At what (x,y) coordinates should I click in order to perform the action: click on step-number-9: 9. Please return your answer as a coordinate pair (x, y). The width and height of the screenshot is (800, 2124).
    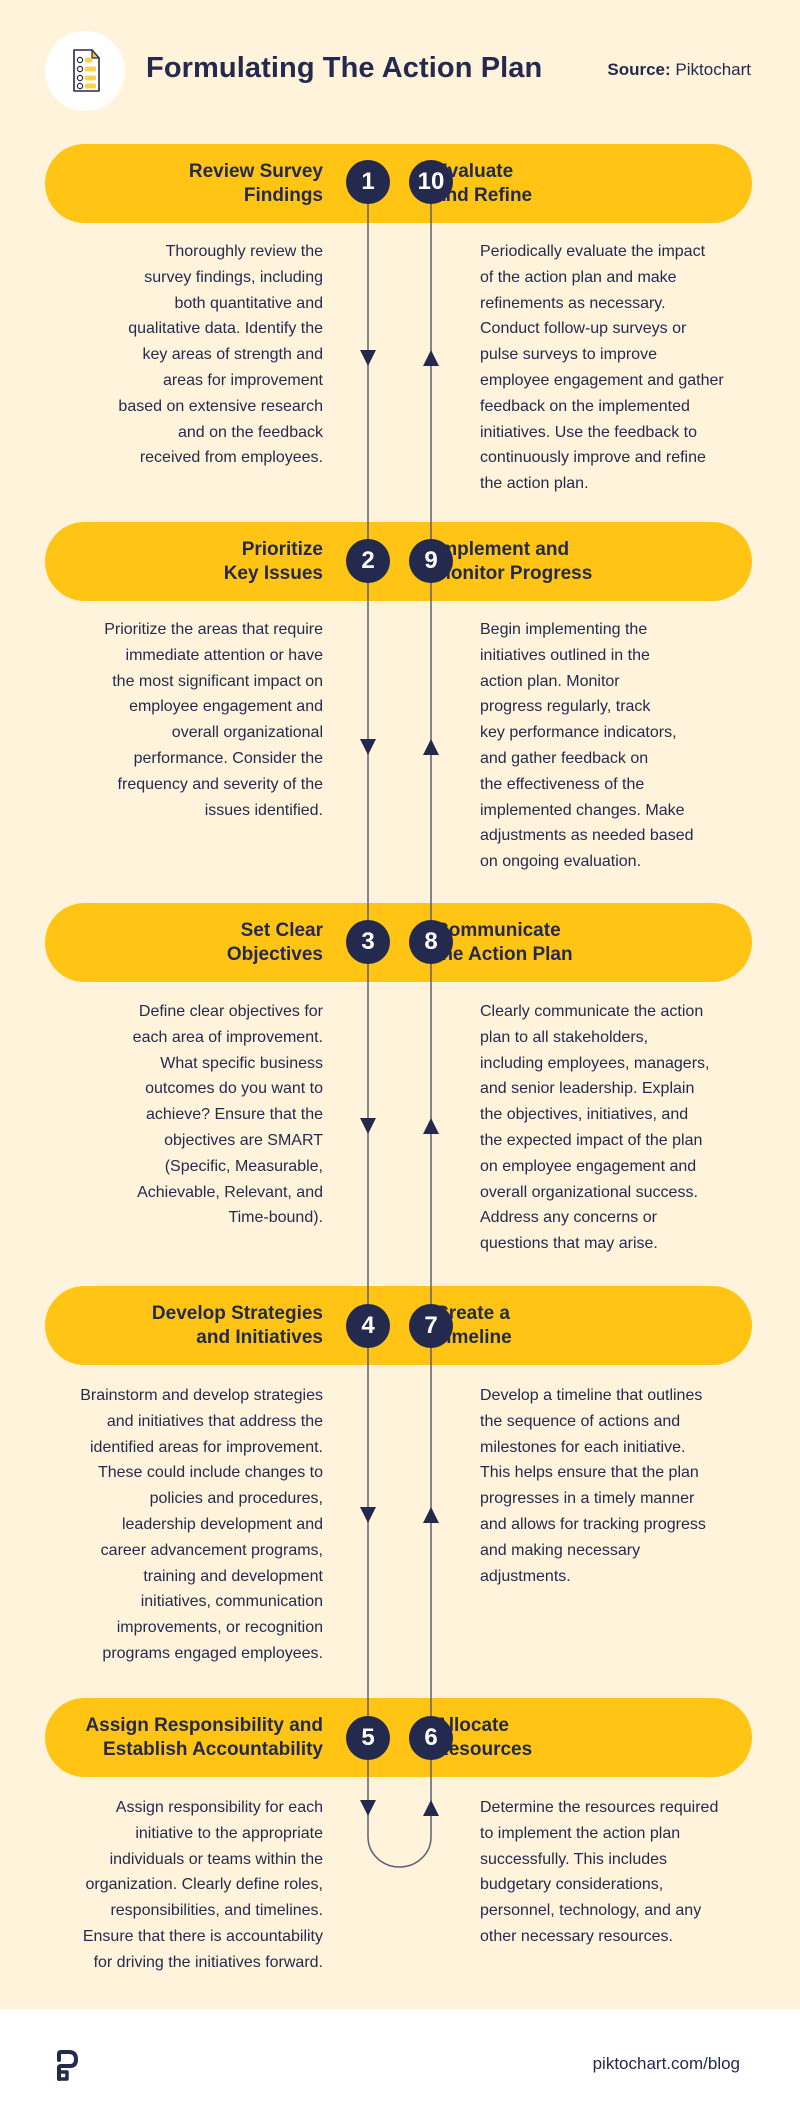
    Looking at the image, I should click on (431, 561).